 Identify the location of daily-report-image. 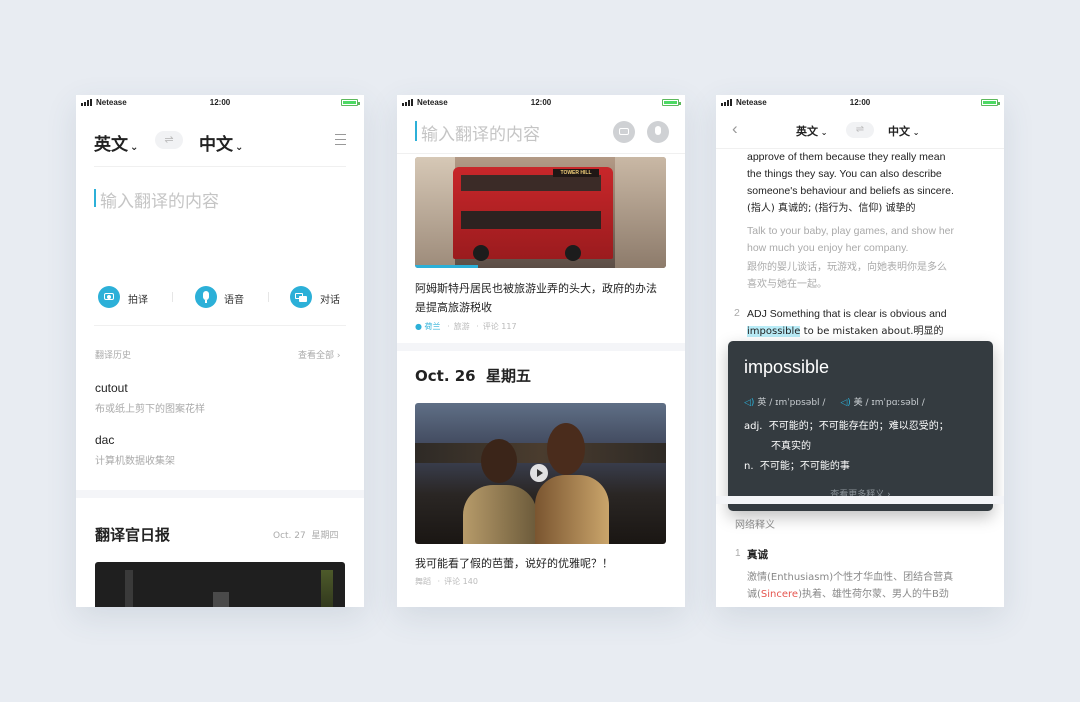
(220, 584).